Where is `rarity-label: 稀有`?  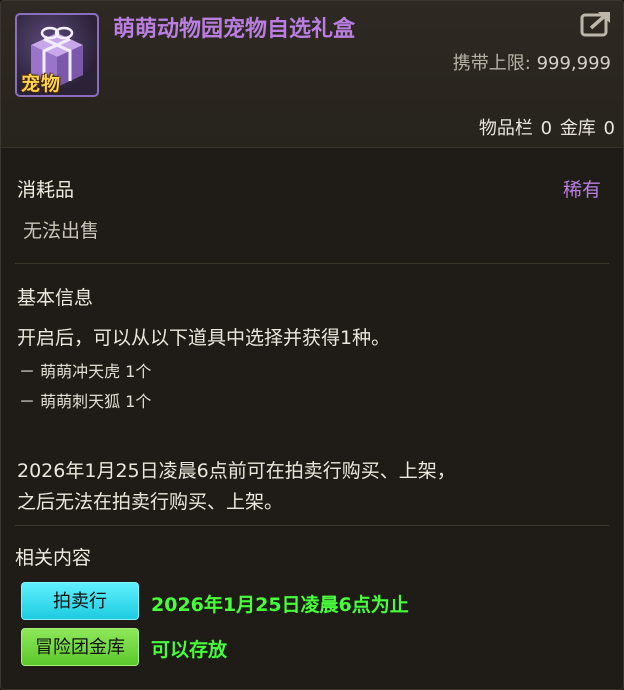
rarity-label: 稀有 is located at coordinates (581, 190).